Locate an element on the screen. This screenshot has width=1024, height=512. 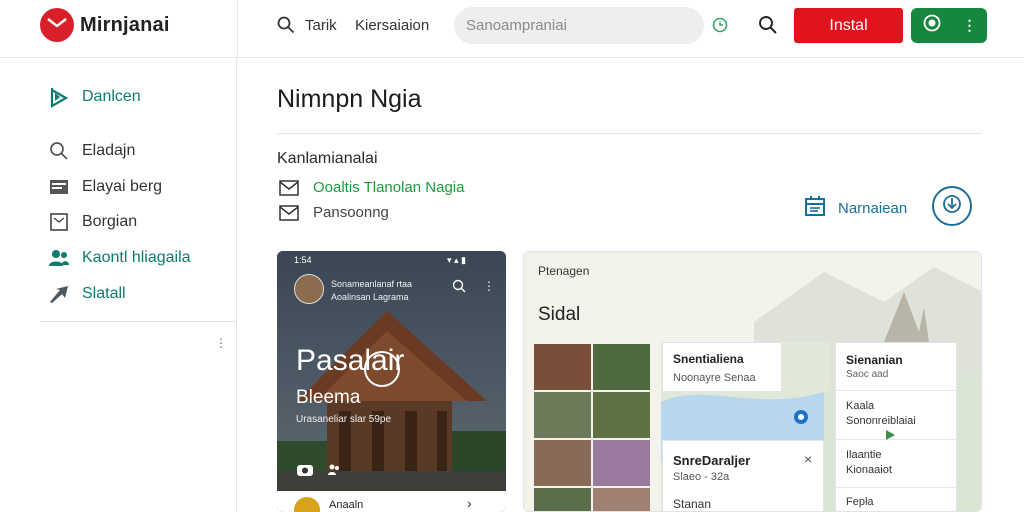
brand: Mirnjanai is located at coordinates (105, 25).